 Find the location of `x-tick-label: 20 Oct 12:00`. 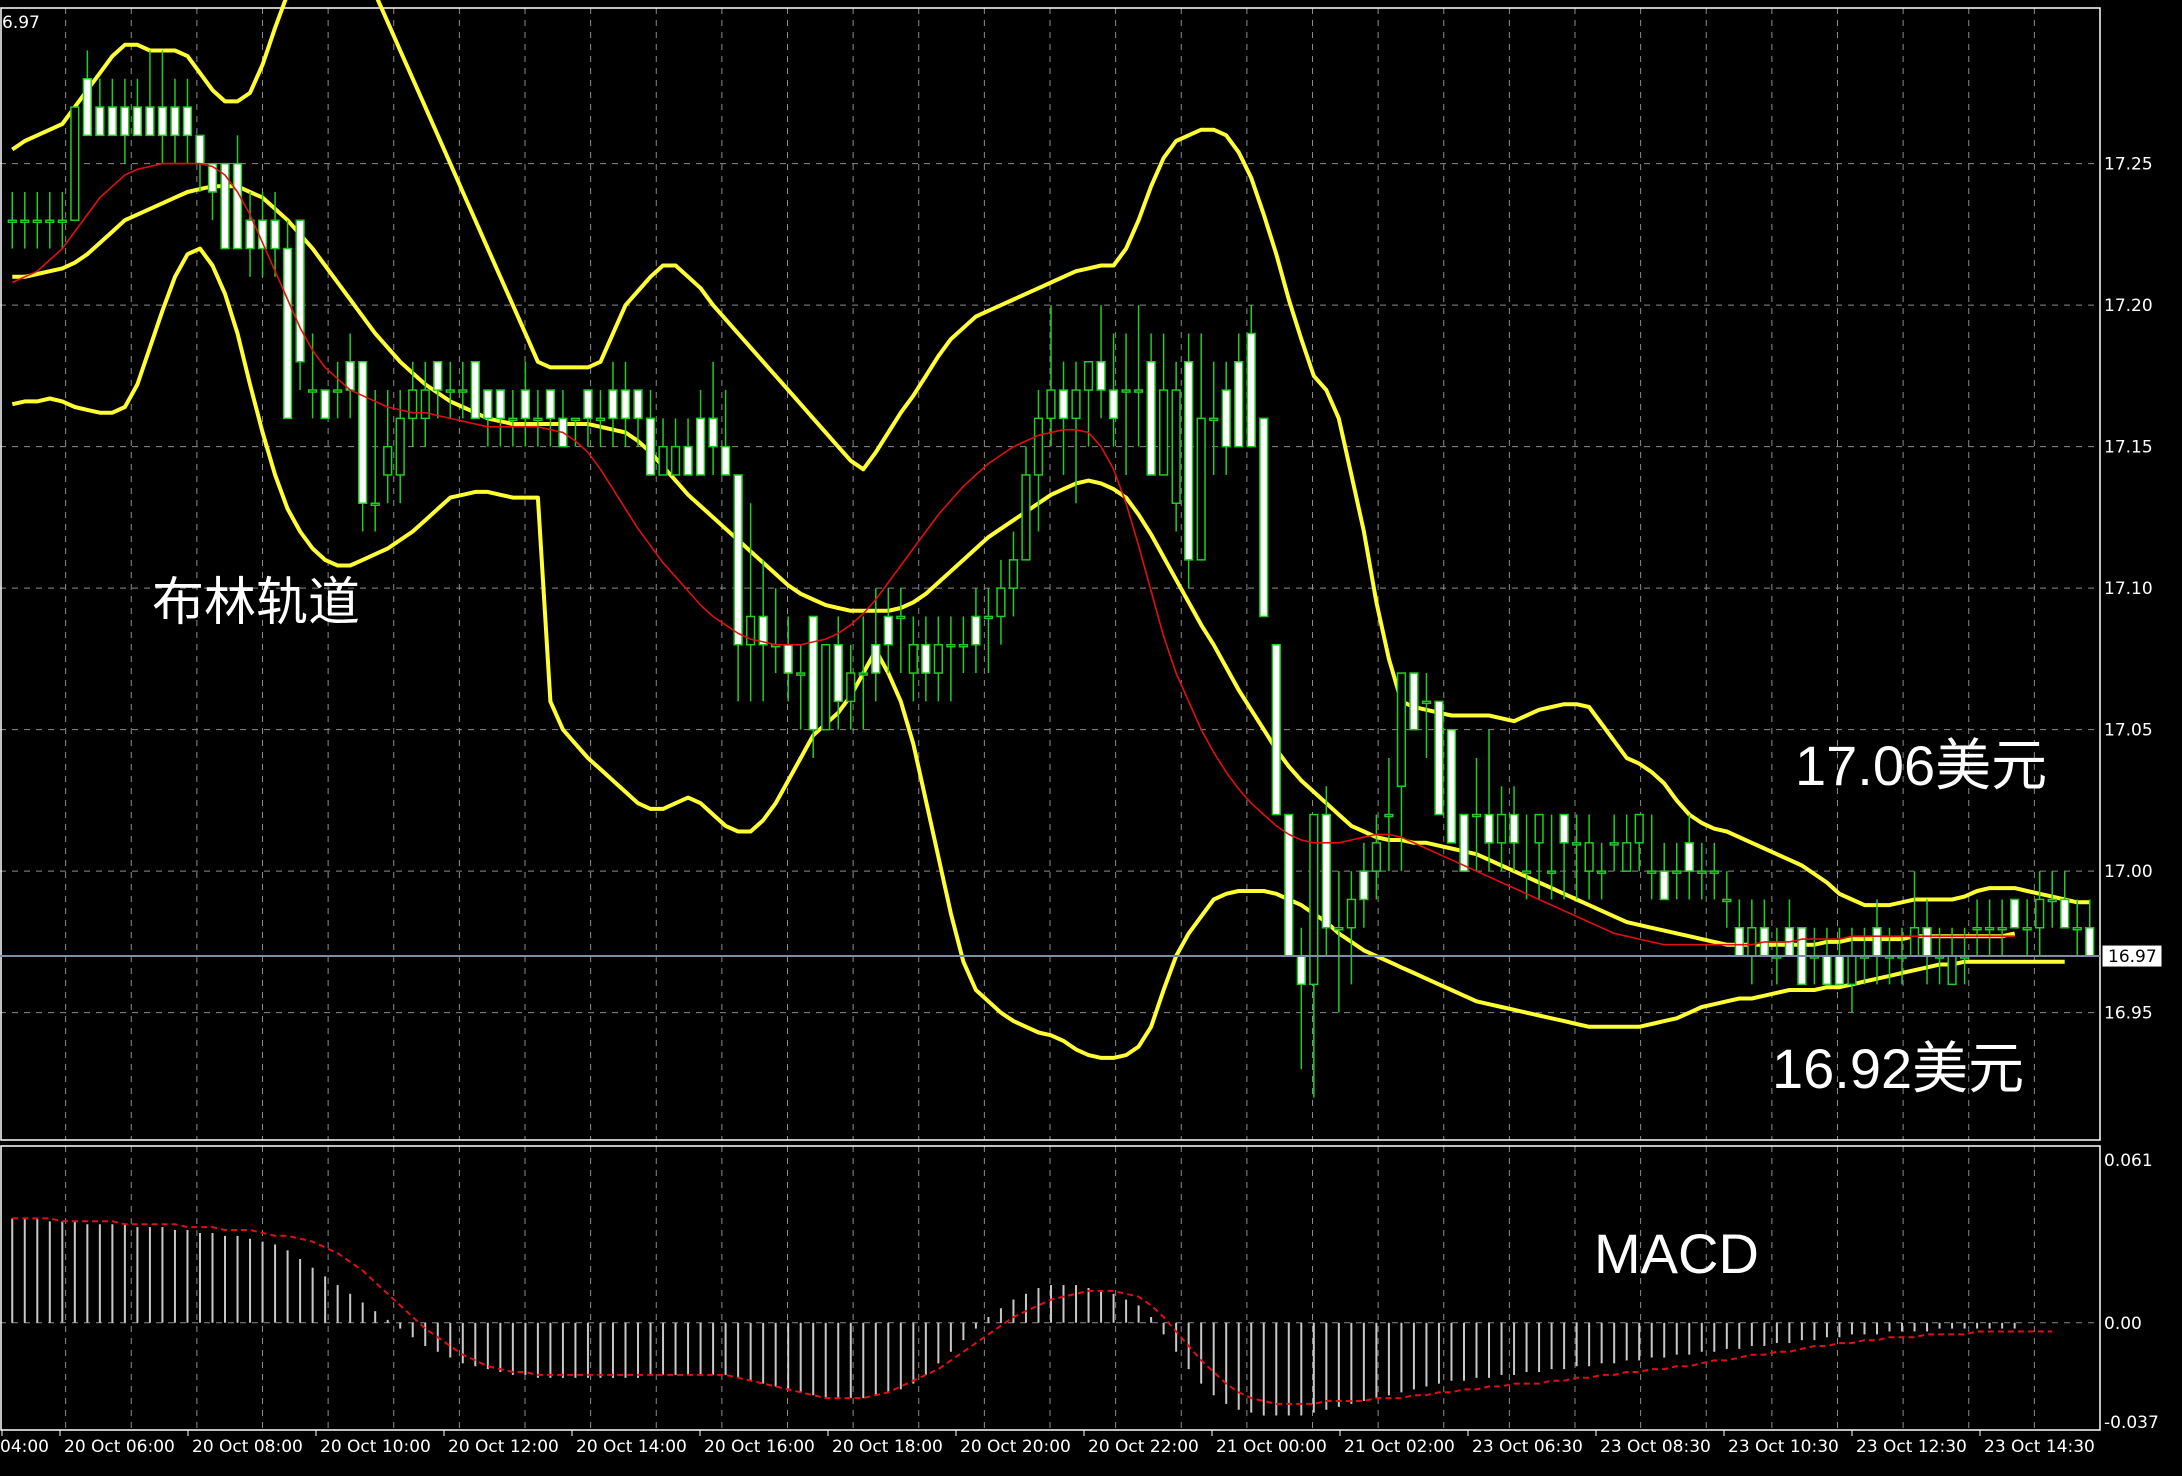

x-tick-label: 20 Oct 12:00 is located at coordinates (503, 1447).